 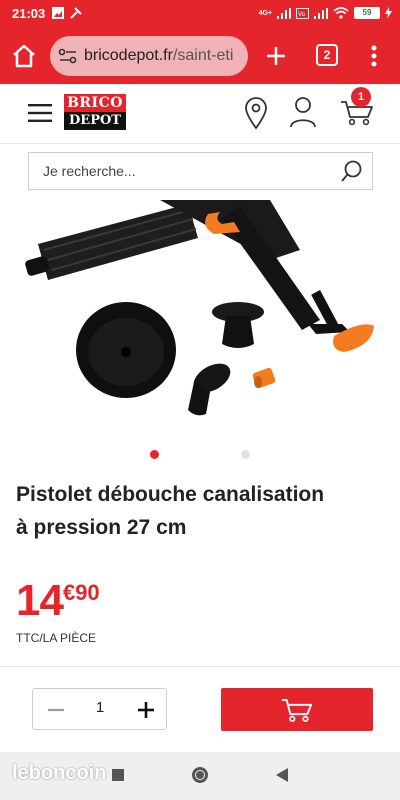 I want to click on add-to-cart-icon, so click(x=297, y=711).